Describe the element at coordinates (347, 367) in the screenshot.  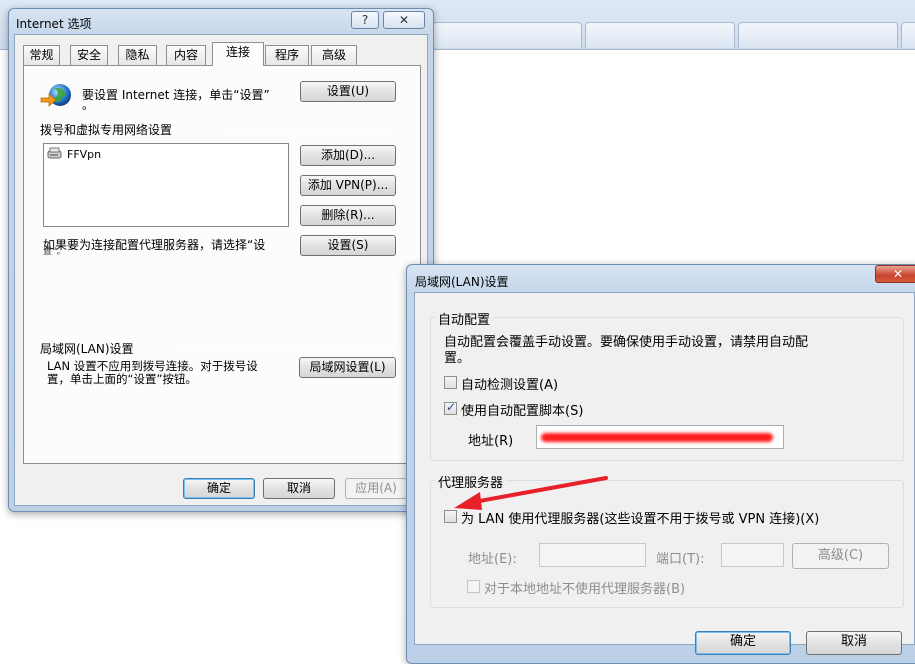
I see `lan-settings-button: 局域网设置(L)` at that location.